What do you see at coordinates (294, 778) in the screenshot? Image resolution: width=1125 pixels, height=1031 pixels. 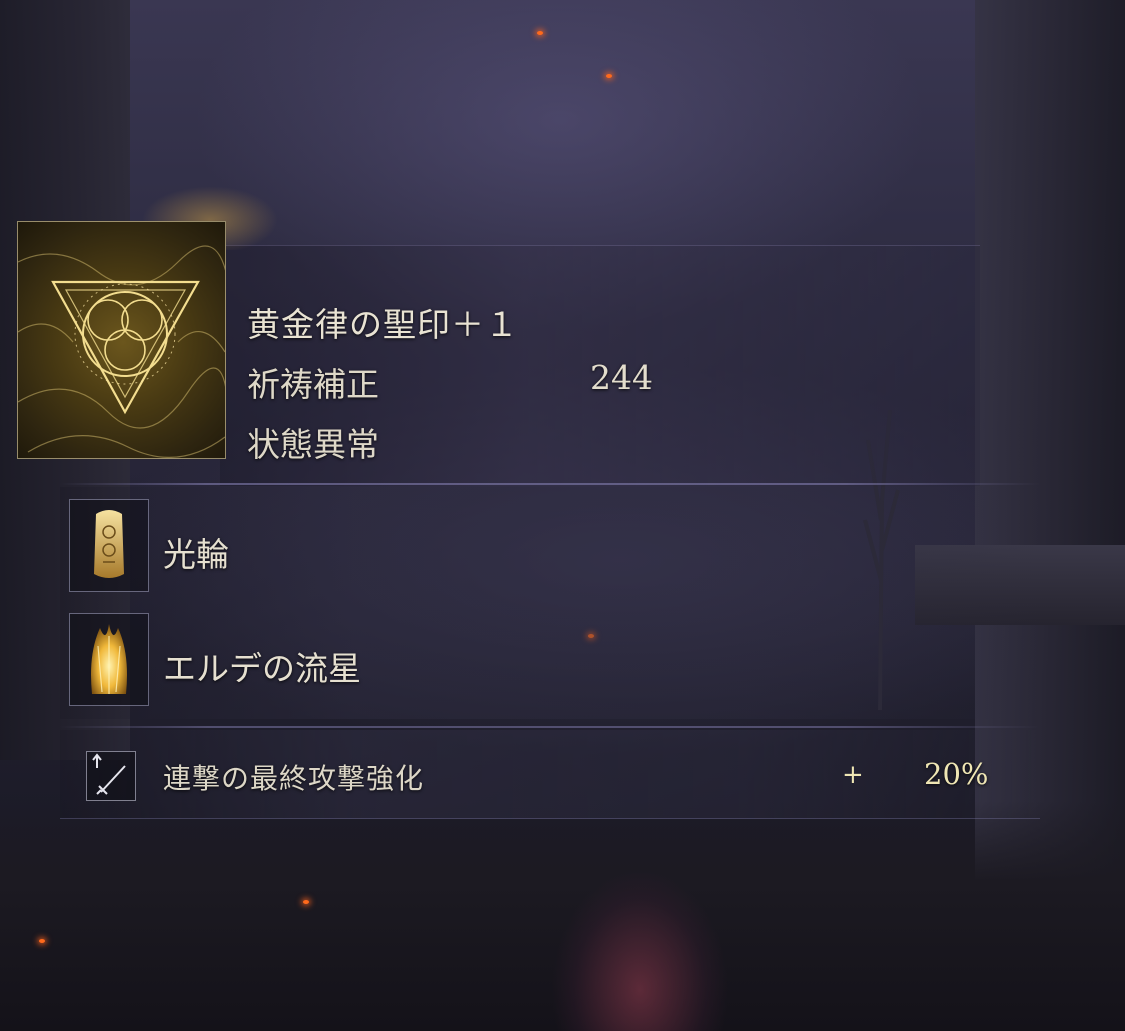 I see `passive-effect-name: 連撃の最終攻撃強化` at bounding box center [294, 778].